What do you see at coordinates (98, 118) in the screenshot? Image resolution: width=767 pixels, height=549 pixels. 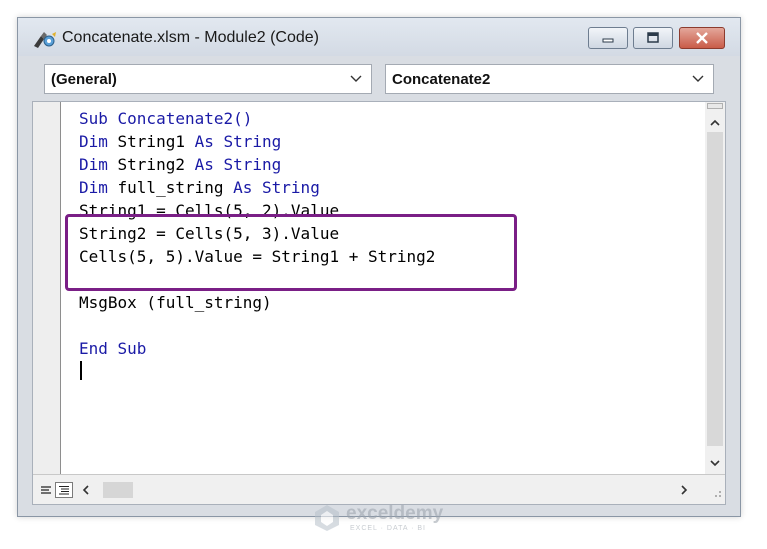 I see `code-keyword: Sub` at bounding box center [98, 118].